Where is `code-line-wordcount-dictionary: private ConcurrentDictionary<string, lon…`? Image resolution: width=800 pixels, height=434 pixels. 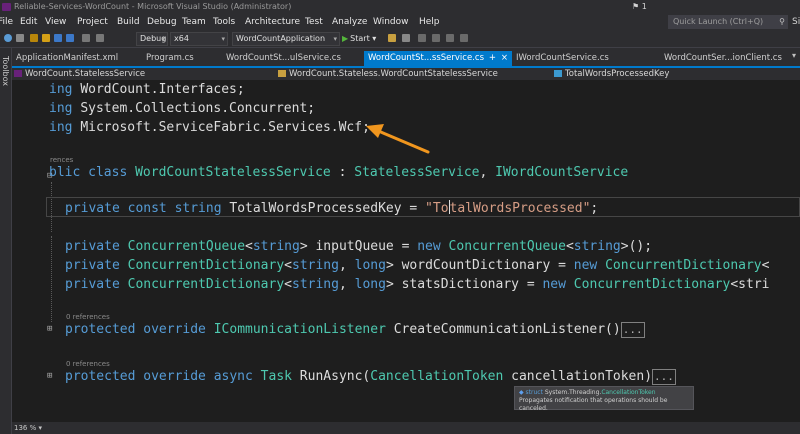 code-line-wordcount-dictionary: private ConcurrentDictionary<string, lon… is located at coordinates (417, 265).